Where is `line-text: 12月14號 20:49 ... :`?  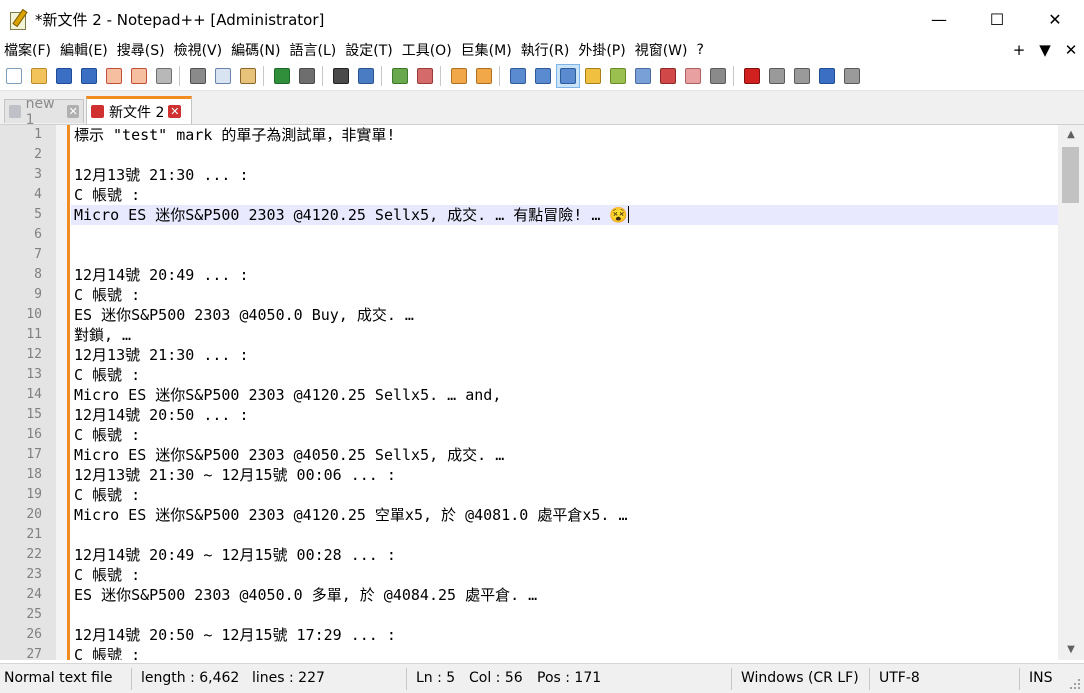
line-text: 12月14號 20:49 ... : is located at coordinates (564, 275).